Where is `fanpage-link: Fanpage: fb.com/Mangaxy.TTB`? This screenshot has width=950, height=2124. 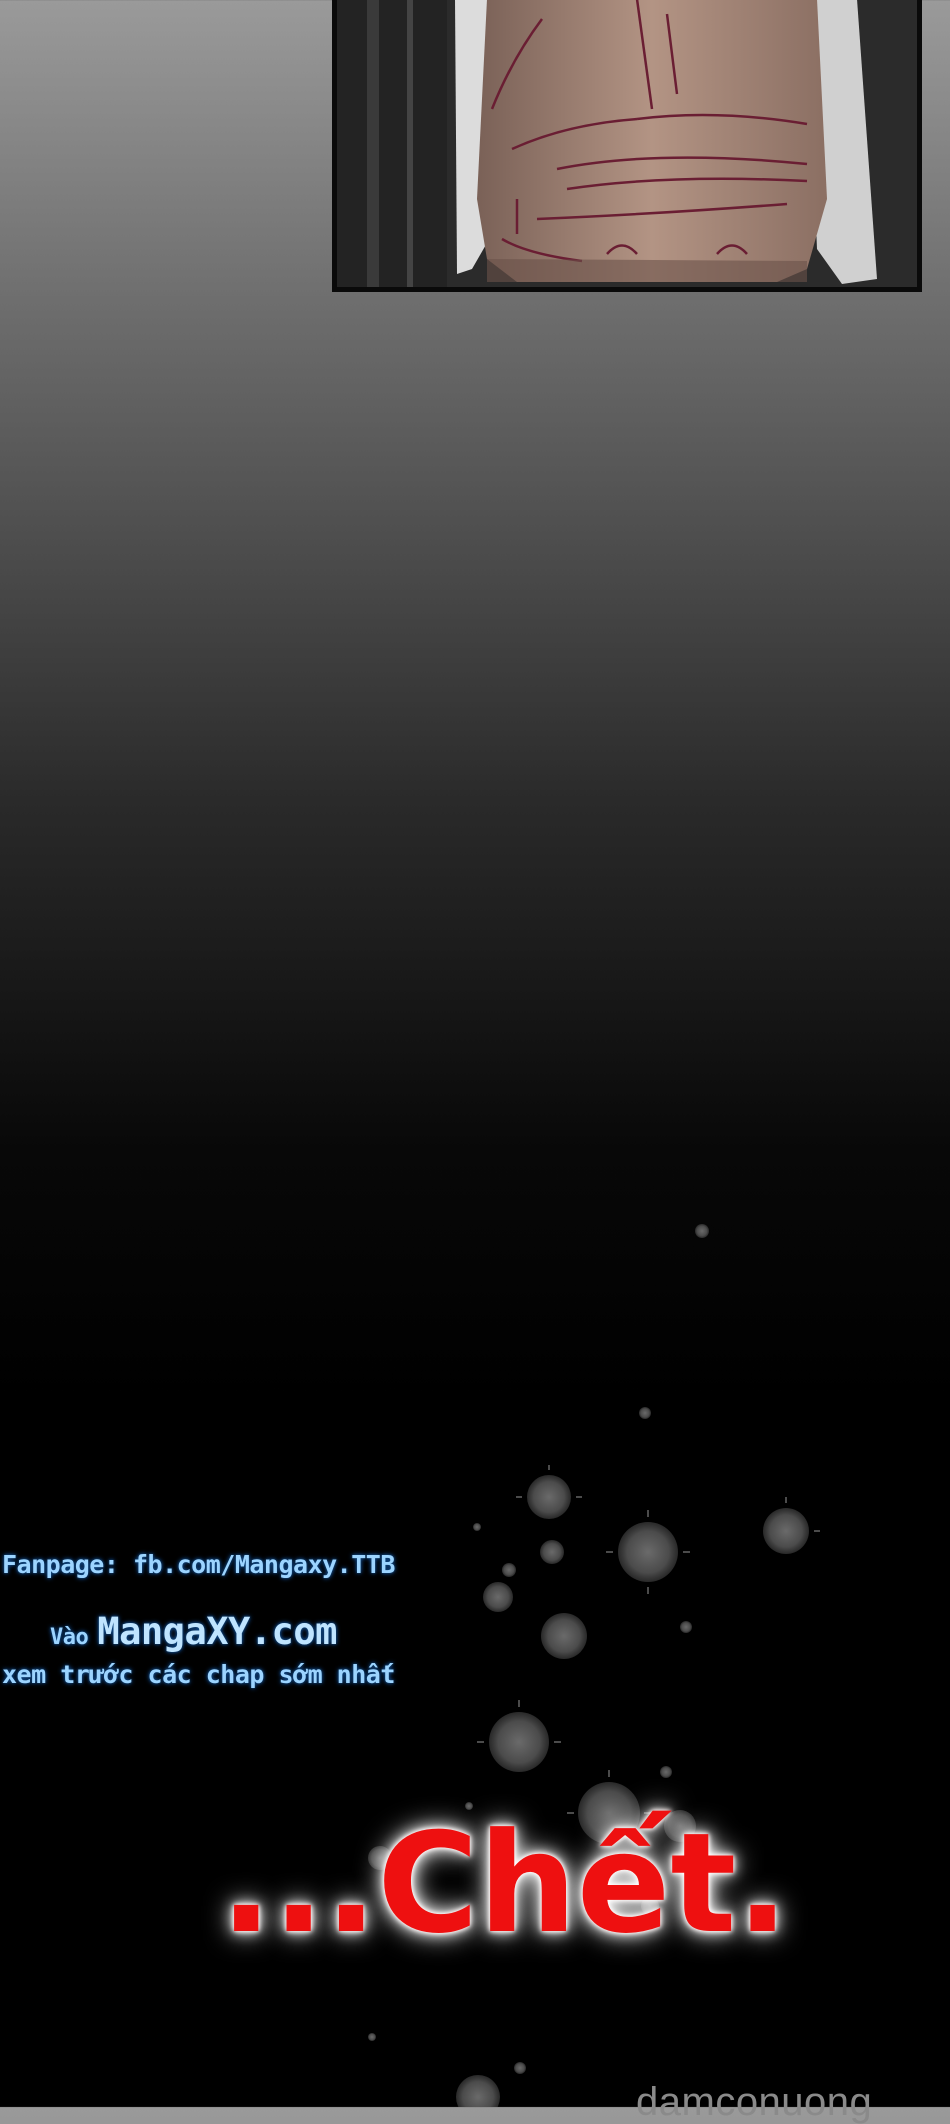
fanpage-link: Fanpage: fb.com/Mangaxy.TTB is located at coordinates (198, 1564).